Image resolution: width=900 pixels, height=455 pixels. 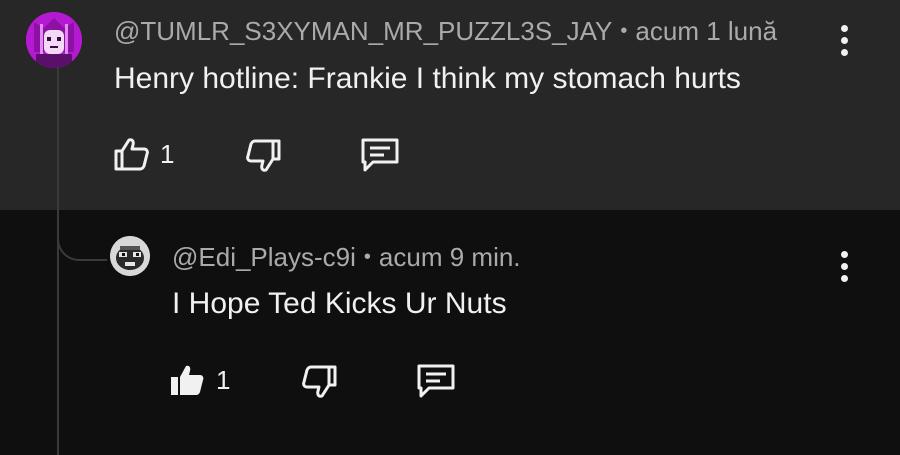 I want to click on reply-reply-button, so click(x=436, y=381).